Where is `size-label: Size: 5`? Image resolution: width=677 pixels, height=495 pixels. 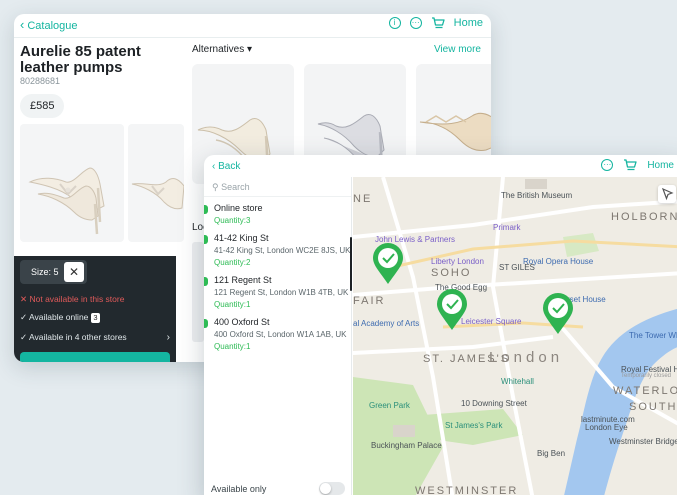
size-label: Size: 5 is located at coordinates (45, 272).